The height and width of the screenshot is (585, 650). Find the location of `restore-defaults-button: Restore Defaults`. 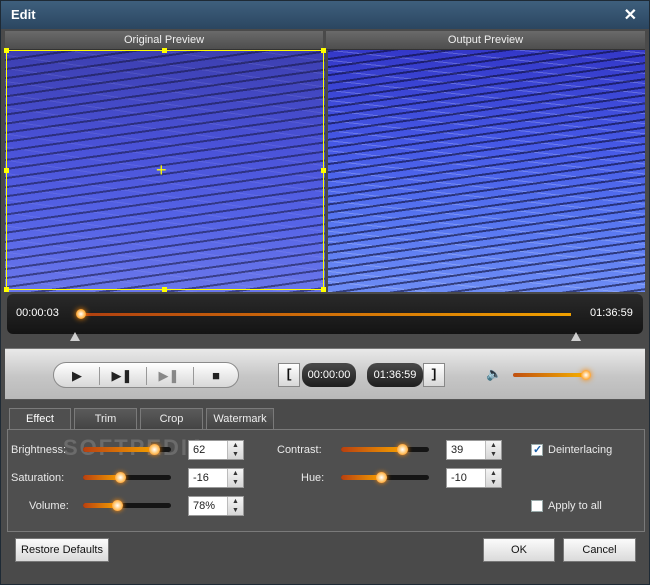

restore-defaults-button: Restore Defaults is located at coordinates (62, 550).